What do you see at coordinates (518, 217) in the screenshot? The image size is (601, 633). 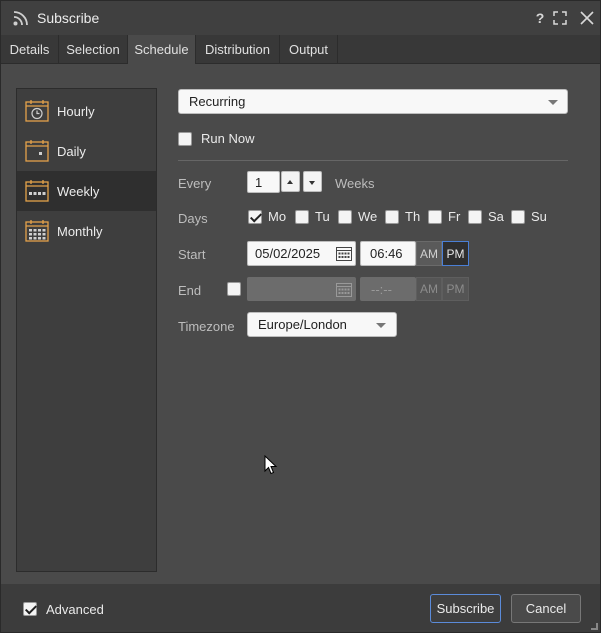 I see `day-checkbox-su` at bounding box center [518, 217].